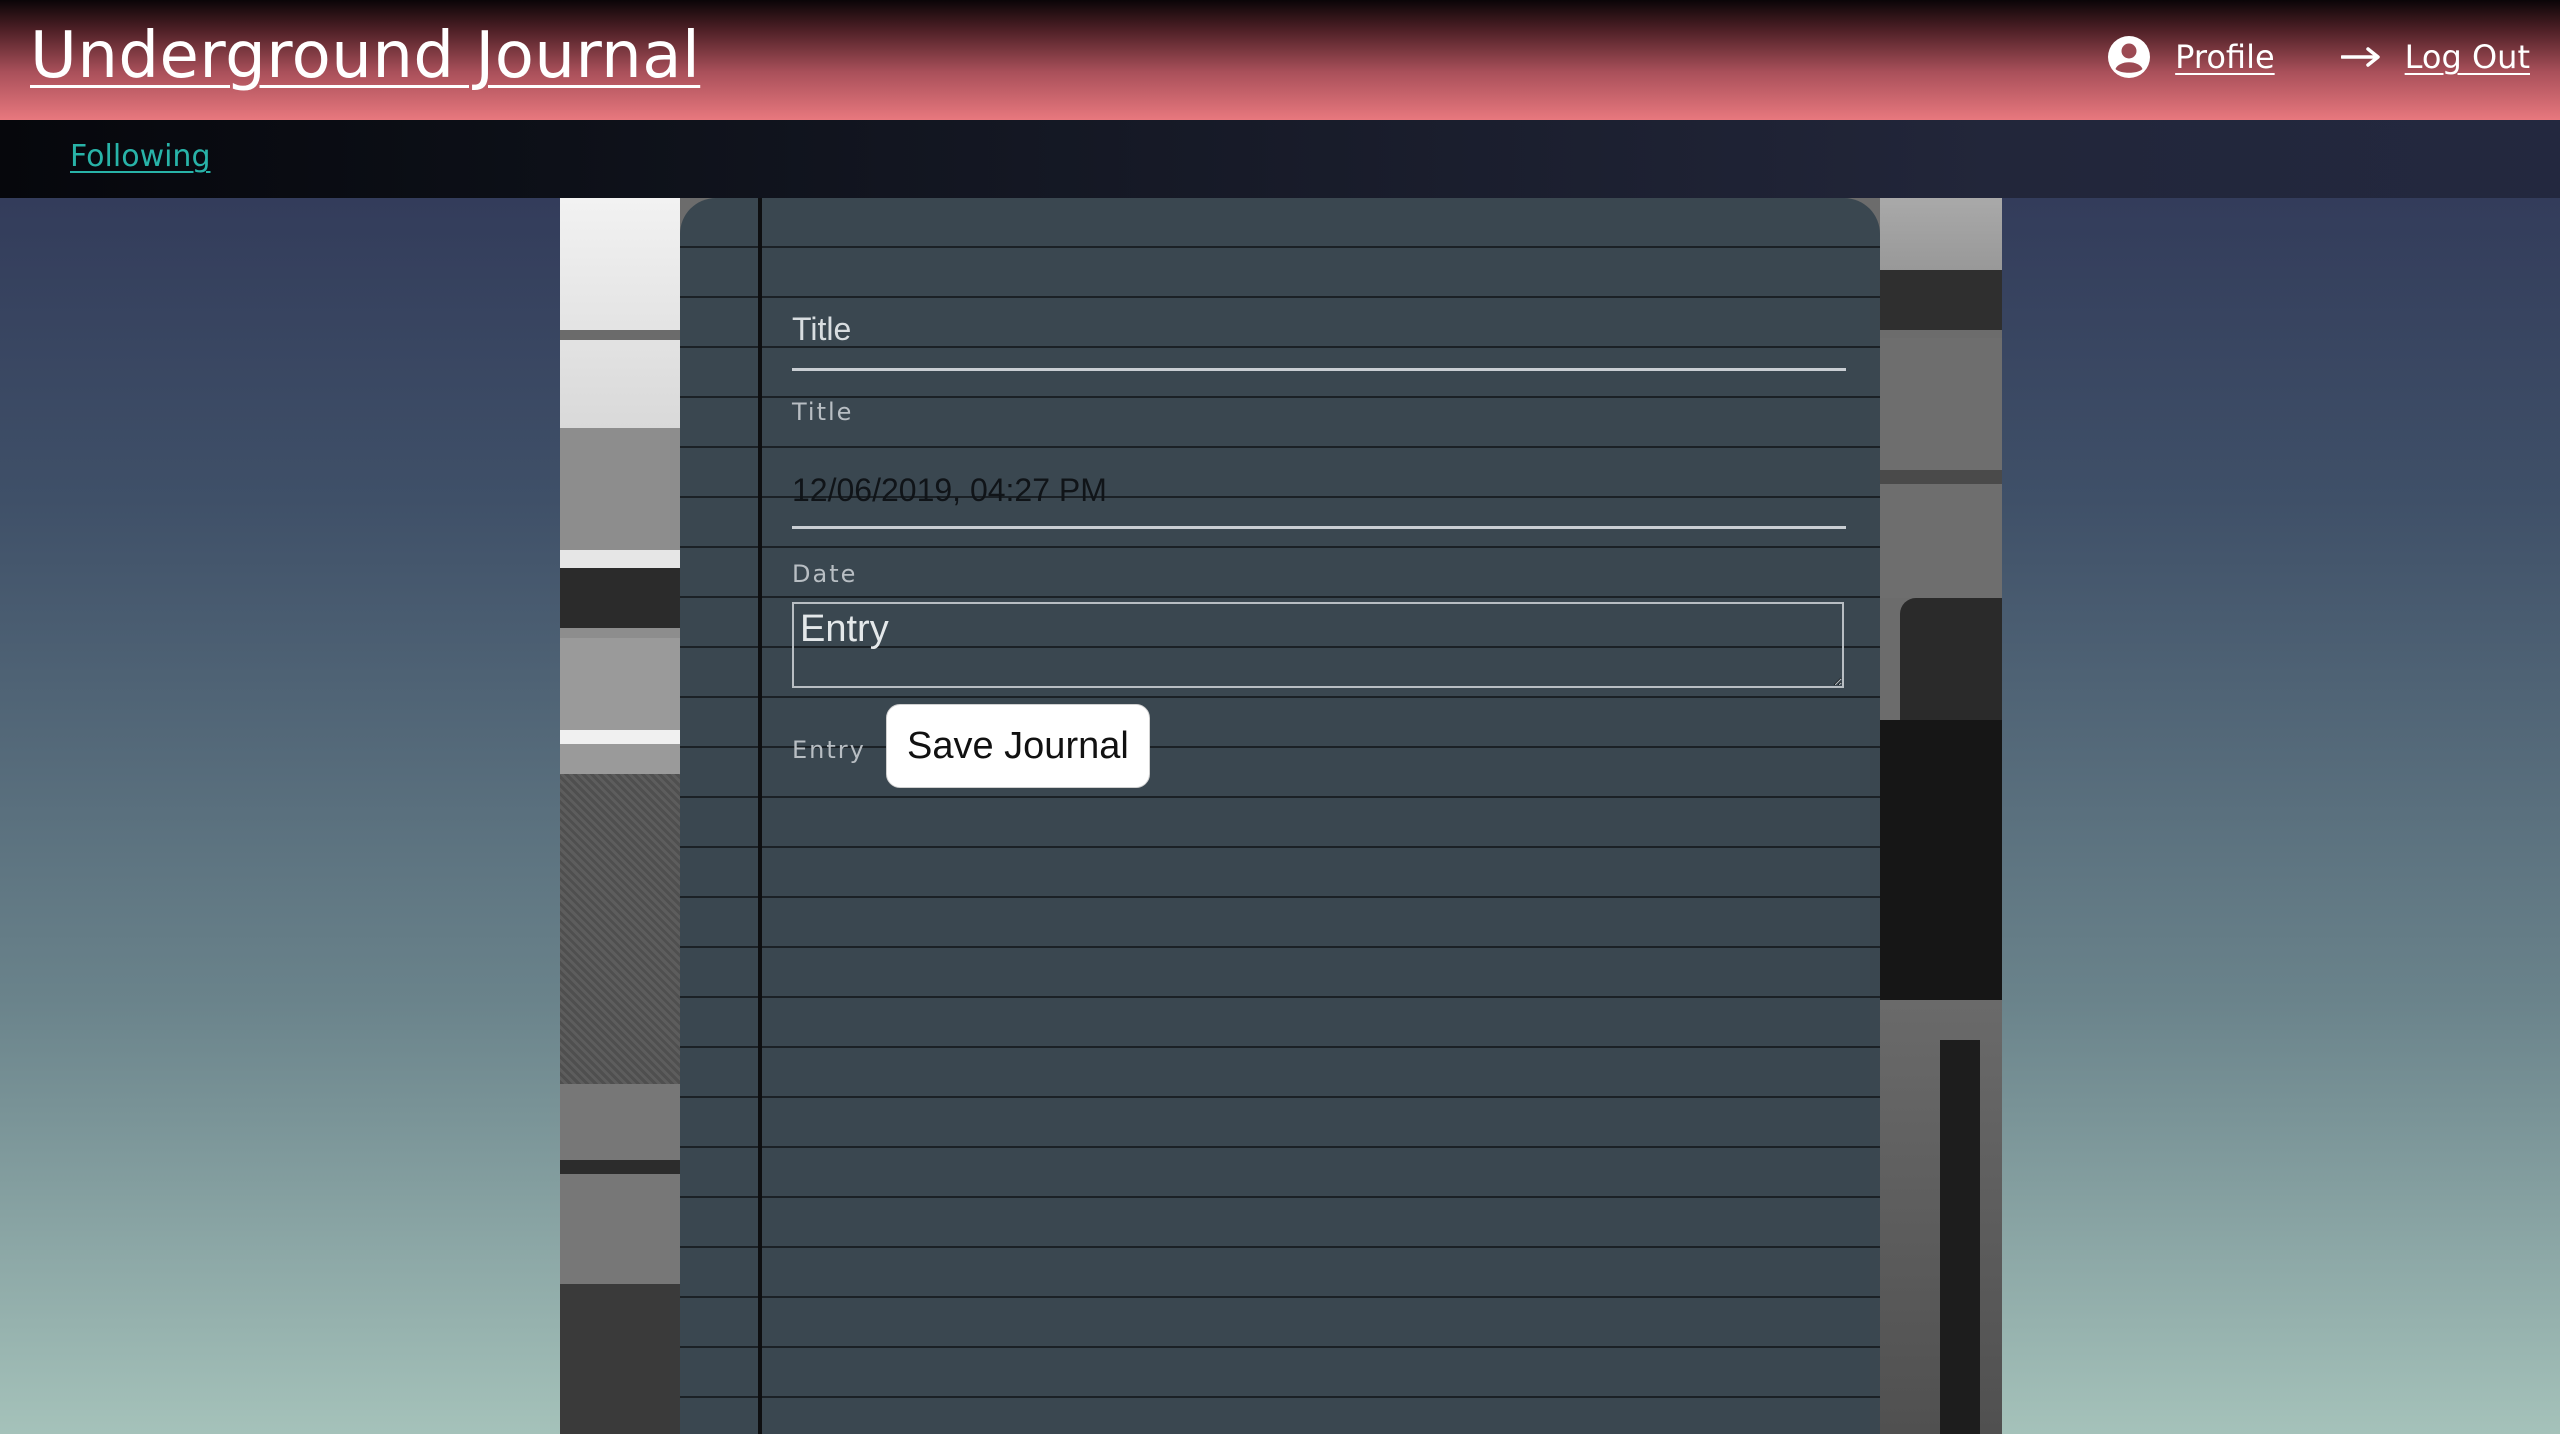 The height and width of the screenshot is (1434, 2560). What do you see at coordinates (140, 156) in the screenshot?
I see `following-link: Following` at bounding box center [140, 156].